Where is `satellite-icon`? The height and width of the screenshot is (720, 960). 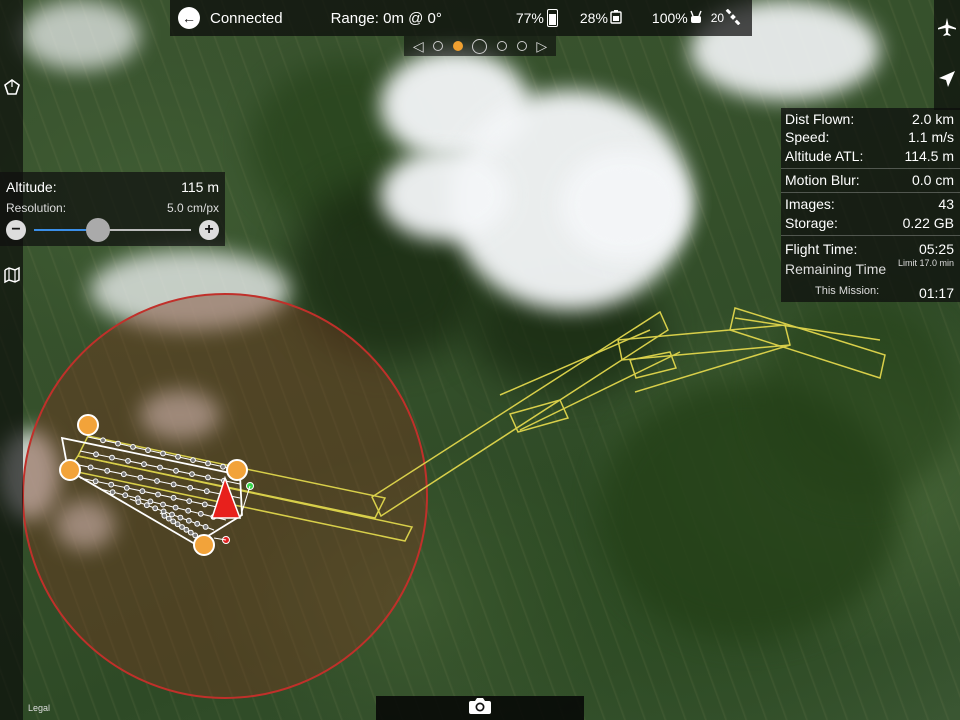
satellite-icon is located at coordinates (733, 18).